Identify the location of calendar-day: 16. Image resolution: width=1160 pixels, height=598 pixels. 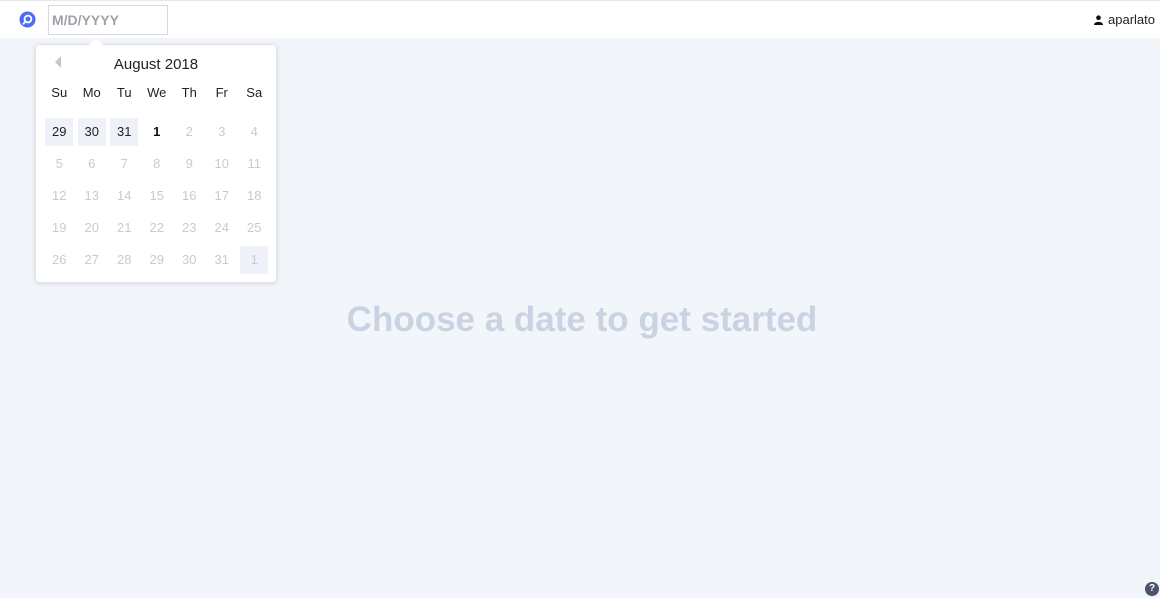
(189, 196).